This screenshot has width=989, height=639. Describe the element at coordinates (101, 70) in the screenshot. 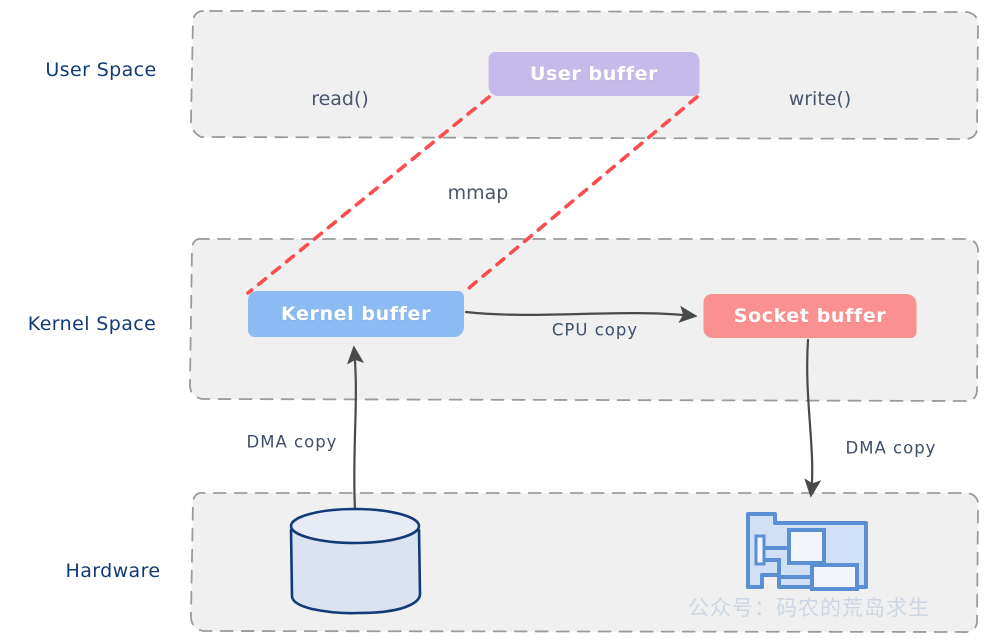

I see `zone-label-user-space: User Space` at that location.